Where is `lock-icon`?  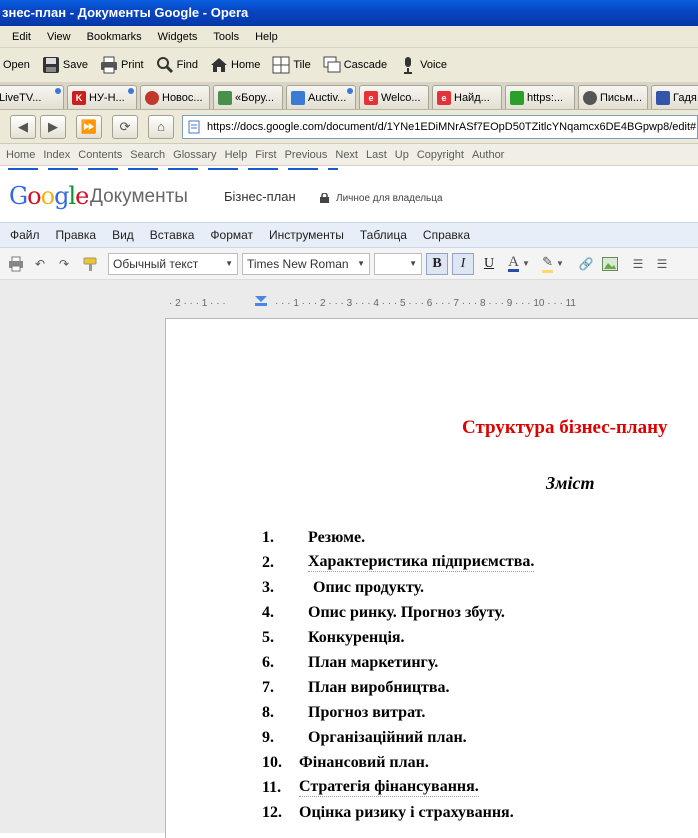 lock-icon is located at coordinates (324, 198).